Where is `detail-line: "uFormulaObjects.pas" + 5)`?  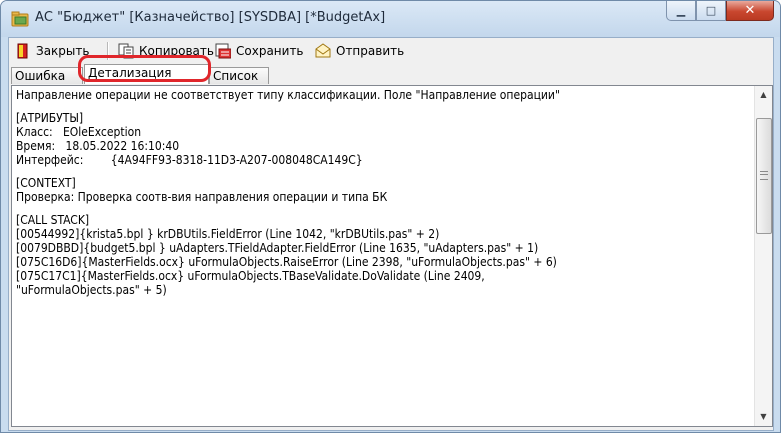
detail-line: "uFormulaObjects.pas" + 5) is located at coordinates (91, 290).